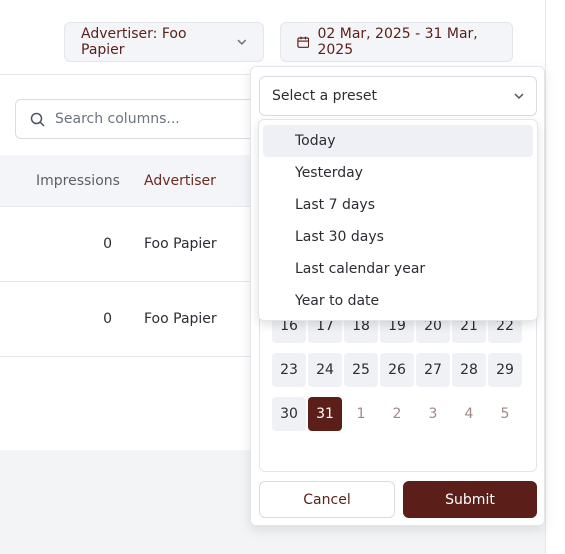 The width and height of the screenshot is (565, 554). I want to click on calendar-day: 31, so click(325, 414).